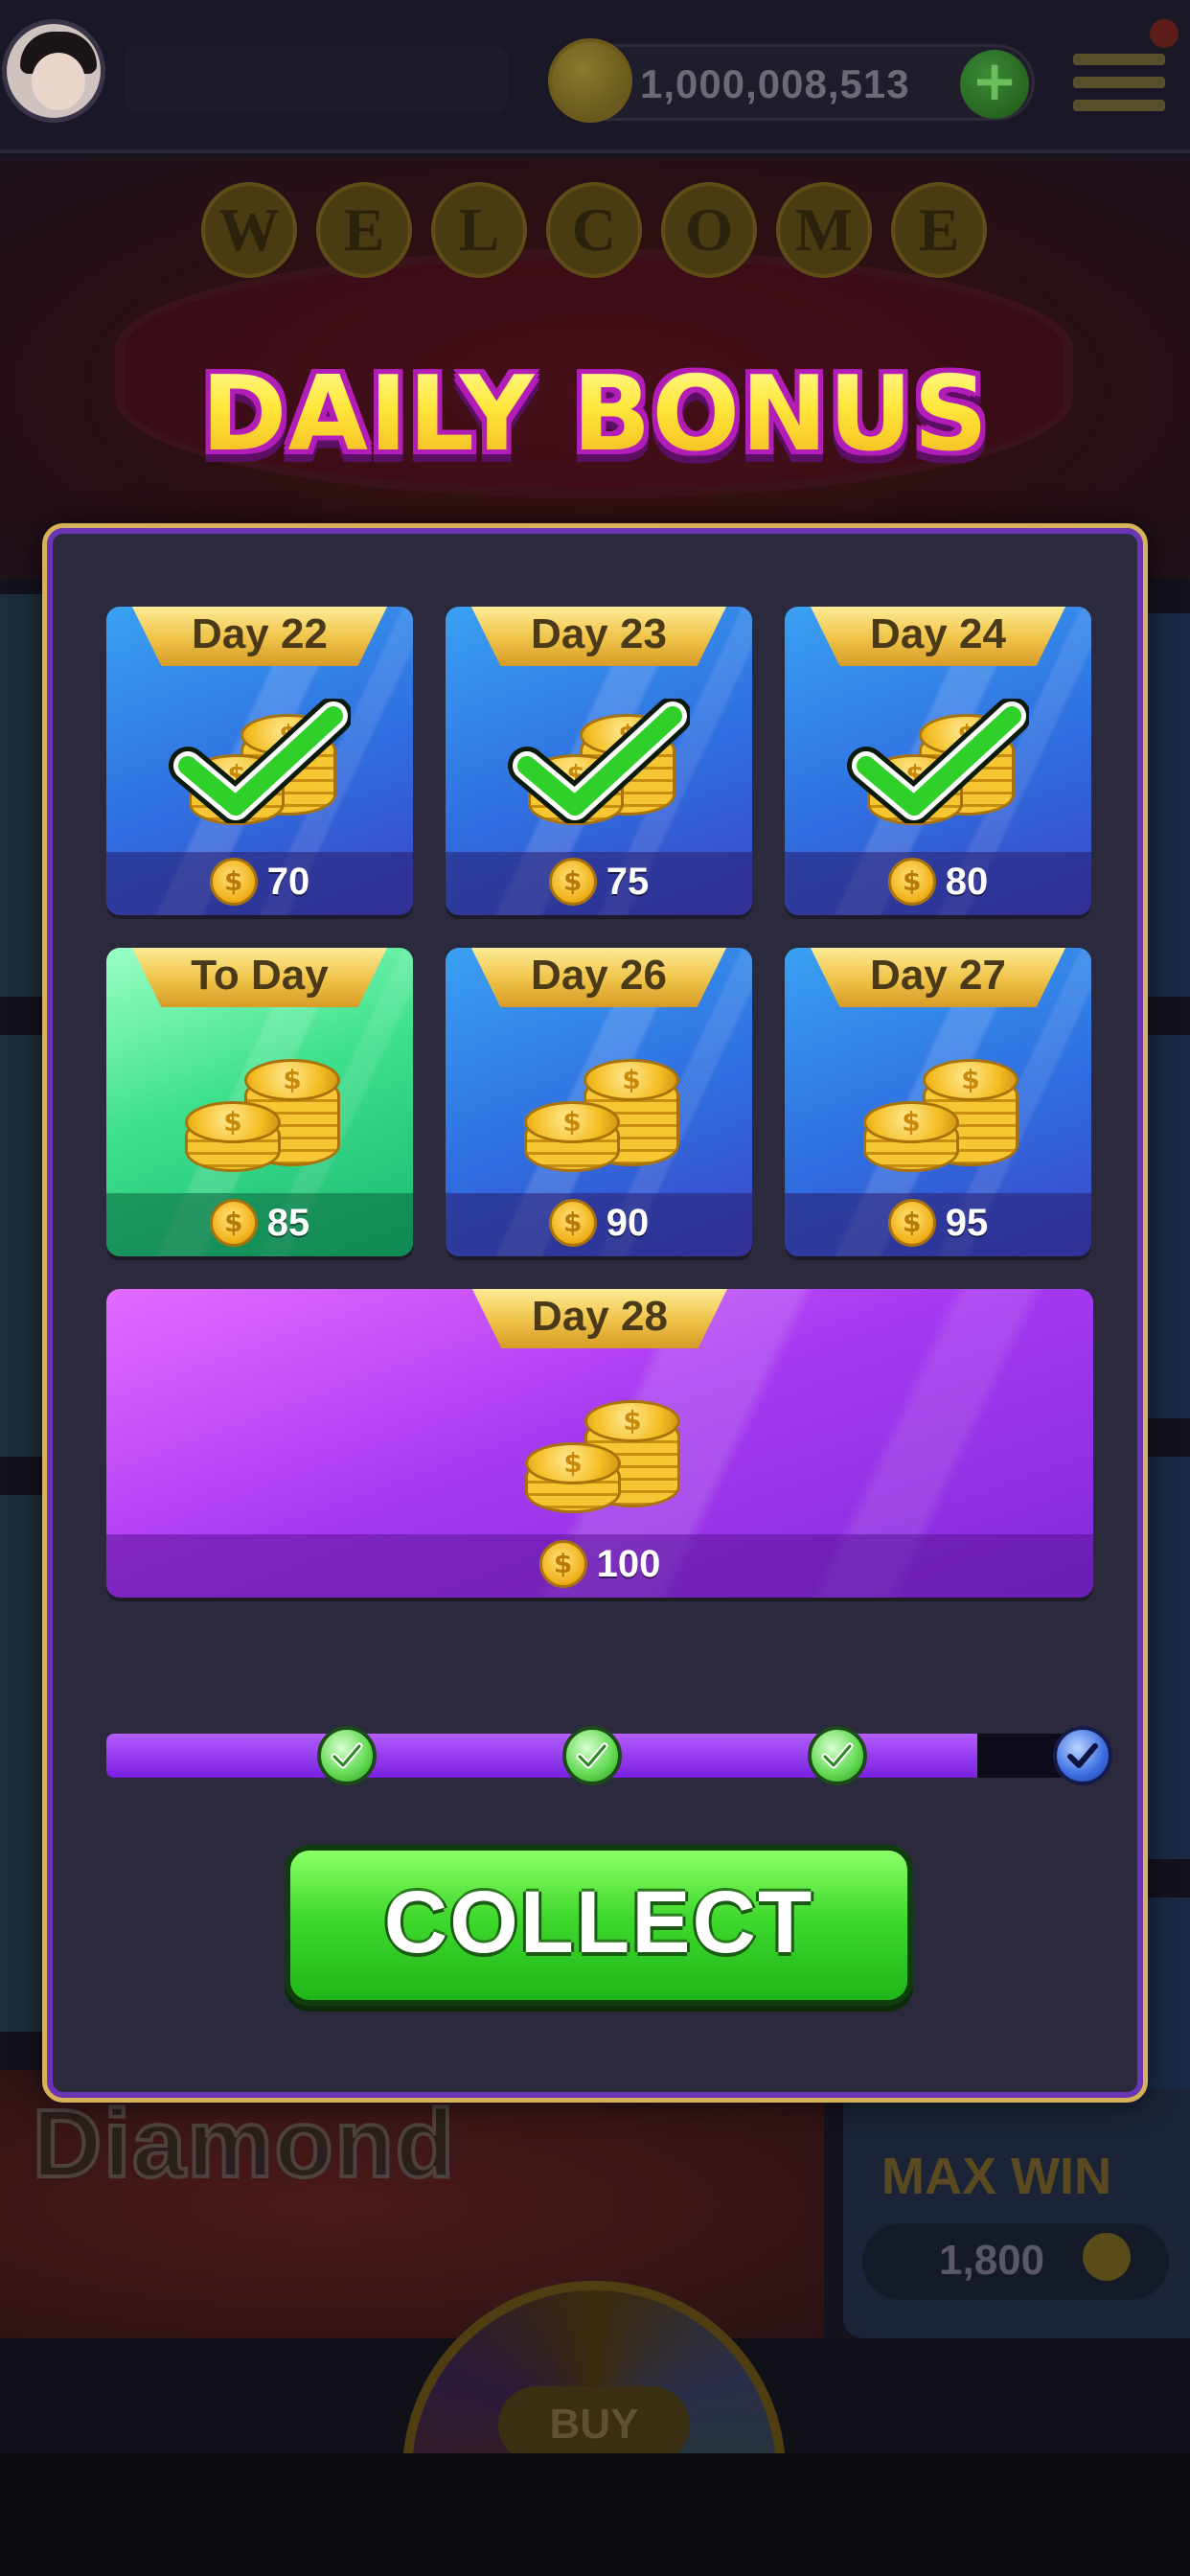 This screenshot has height=2576, width=1190. Describe the element at coordinates (260, 975) in the screenshot. I see `day-label: To Day` at that location.